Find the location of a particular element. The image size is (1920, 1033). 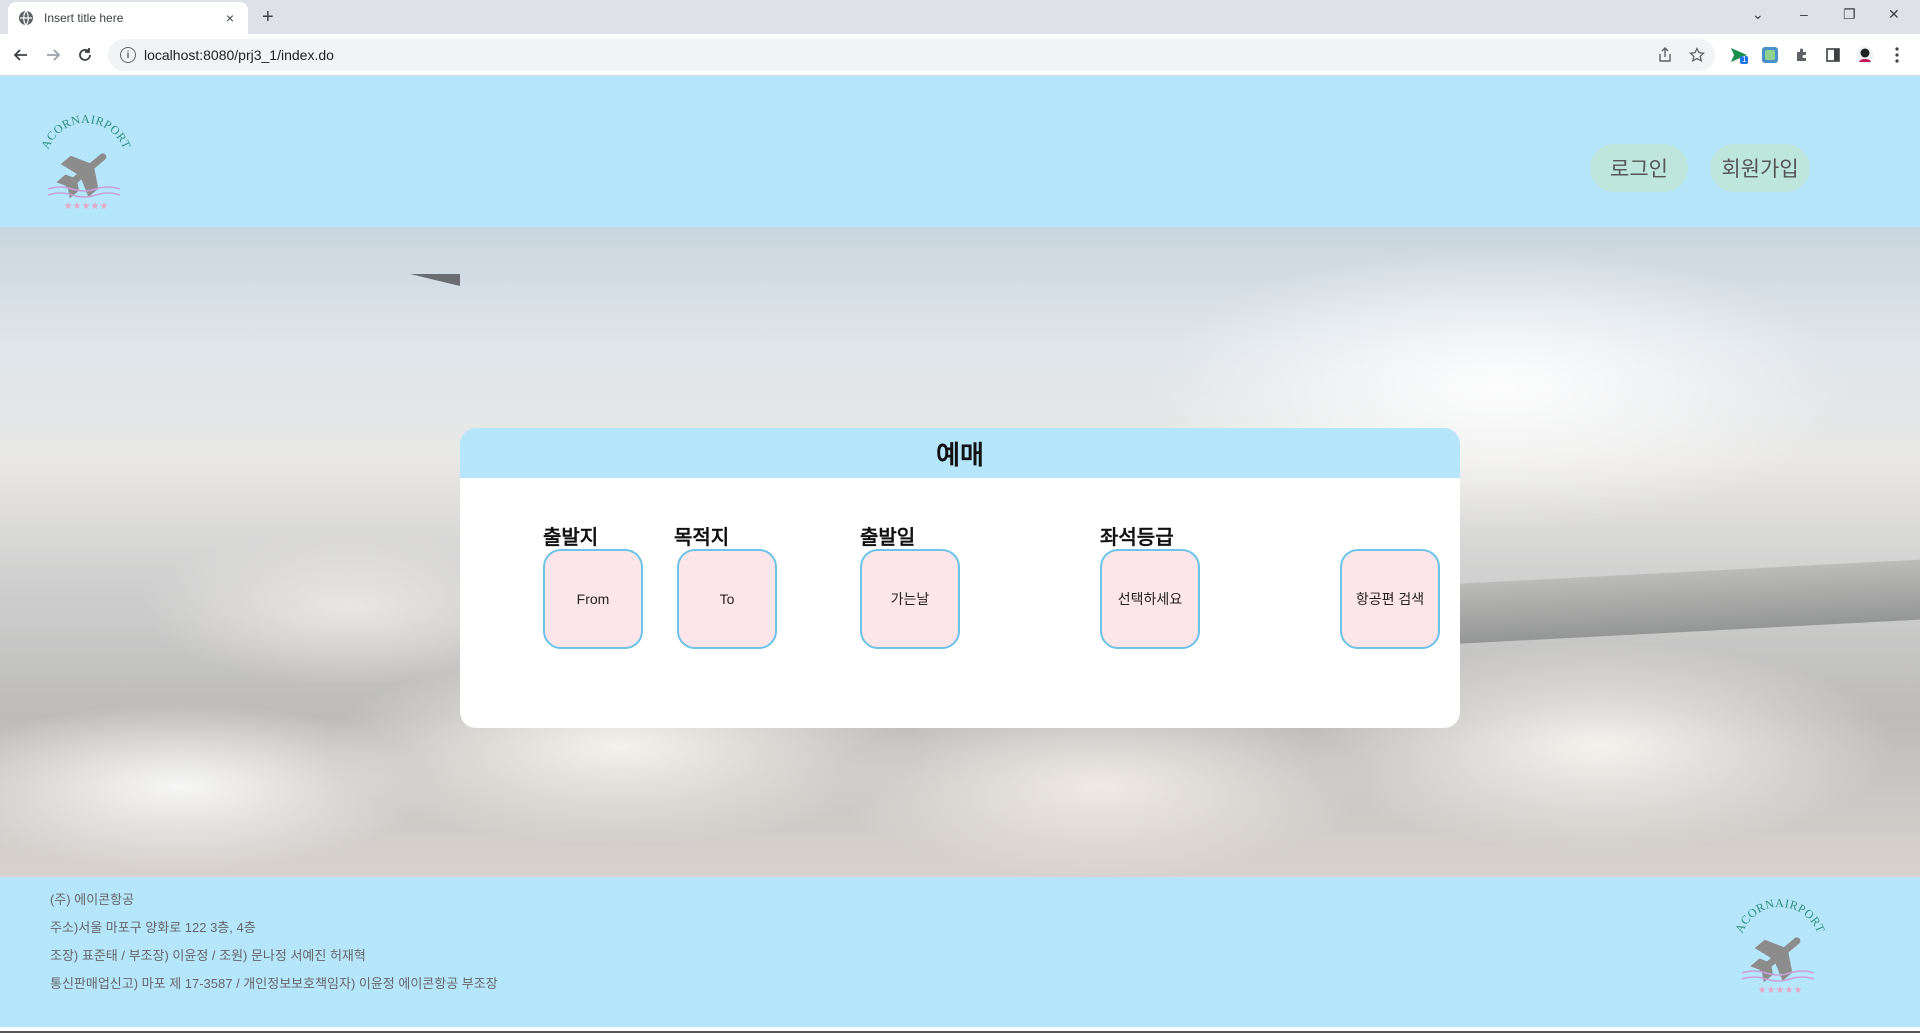

forward-icon is located at coordinates (53, 55).